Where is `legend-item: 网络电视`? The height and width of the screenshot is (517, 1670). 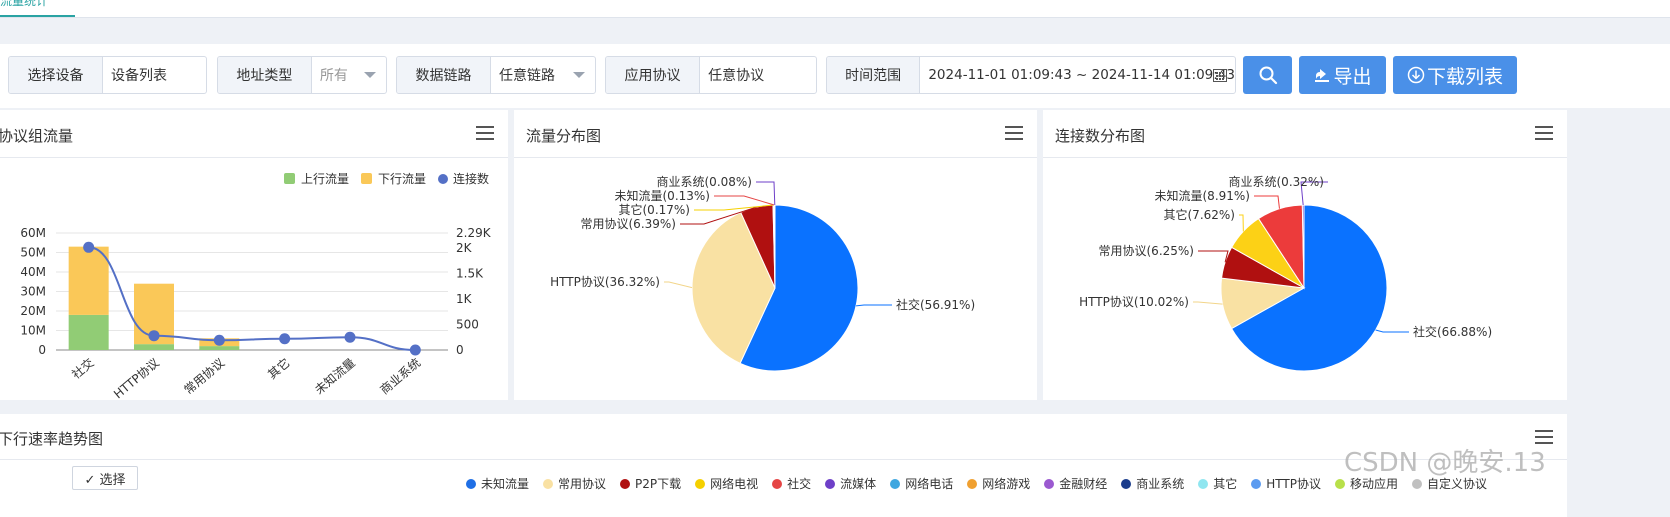
legend-item: 网络电视 is located at coordinates (726, 483).